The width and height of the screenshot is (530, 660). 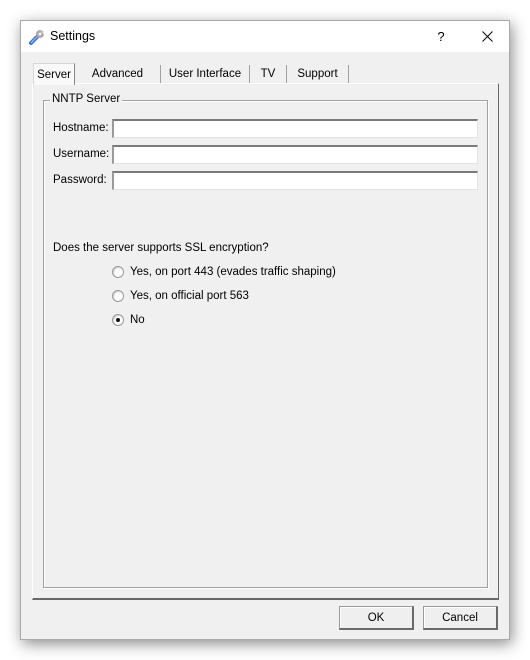 What do you see at coordinates (295, 128) in the screenshot?
I see `hostname-input` at bounding box center [295, 128].